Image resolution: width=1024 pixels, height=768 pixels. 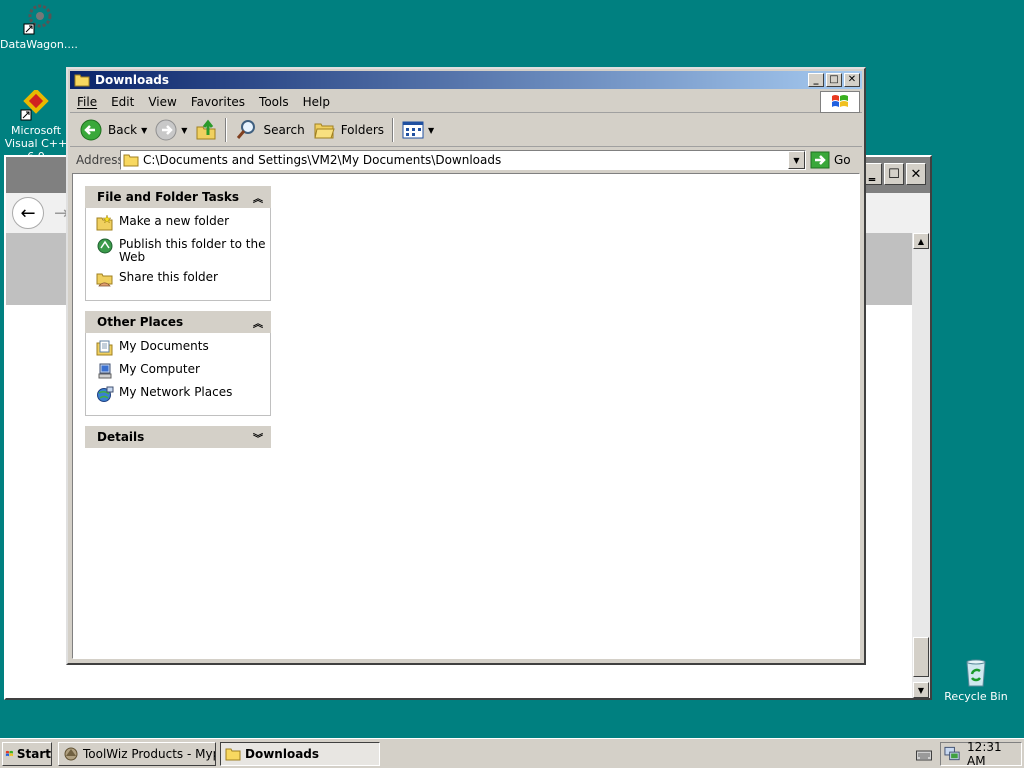 I want to click on scroll-thumb, so click(x=921, y=657).